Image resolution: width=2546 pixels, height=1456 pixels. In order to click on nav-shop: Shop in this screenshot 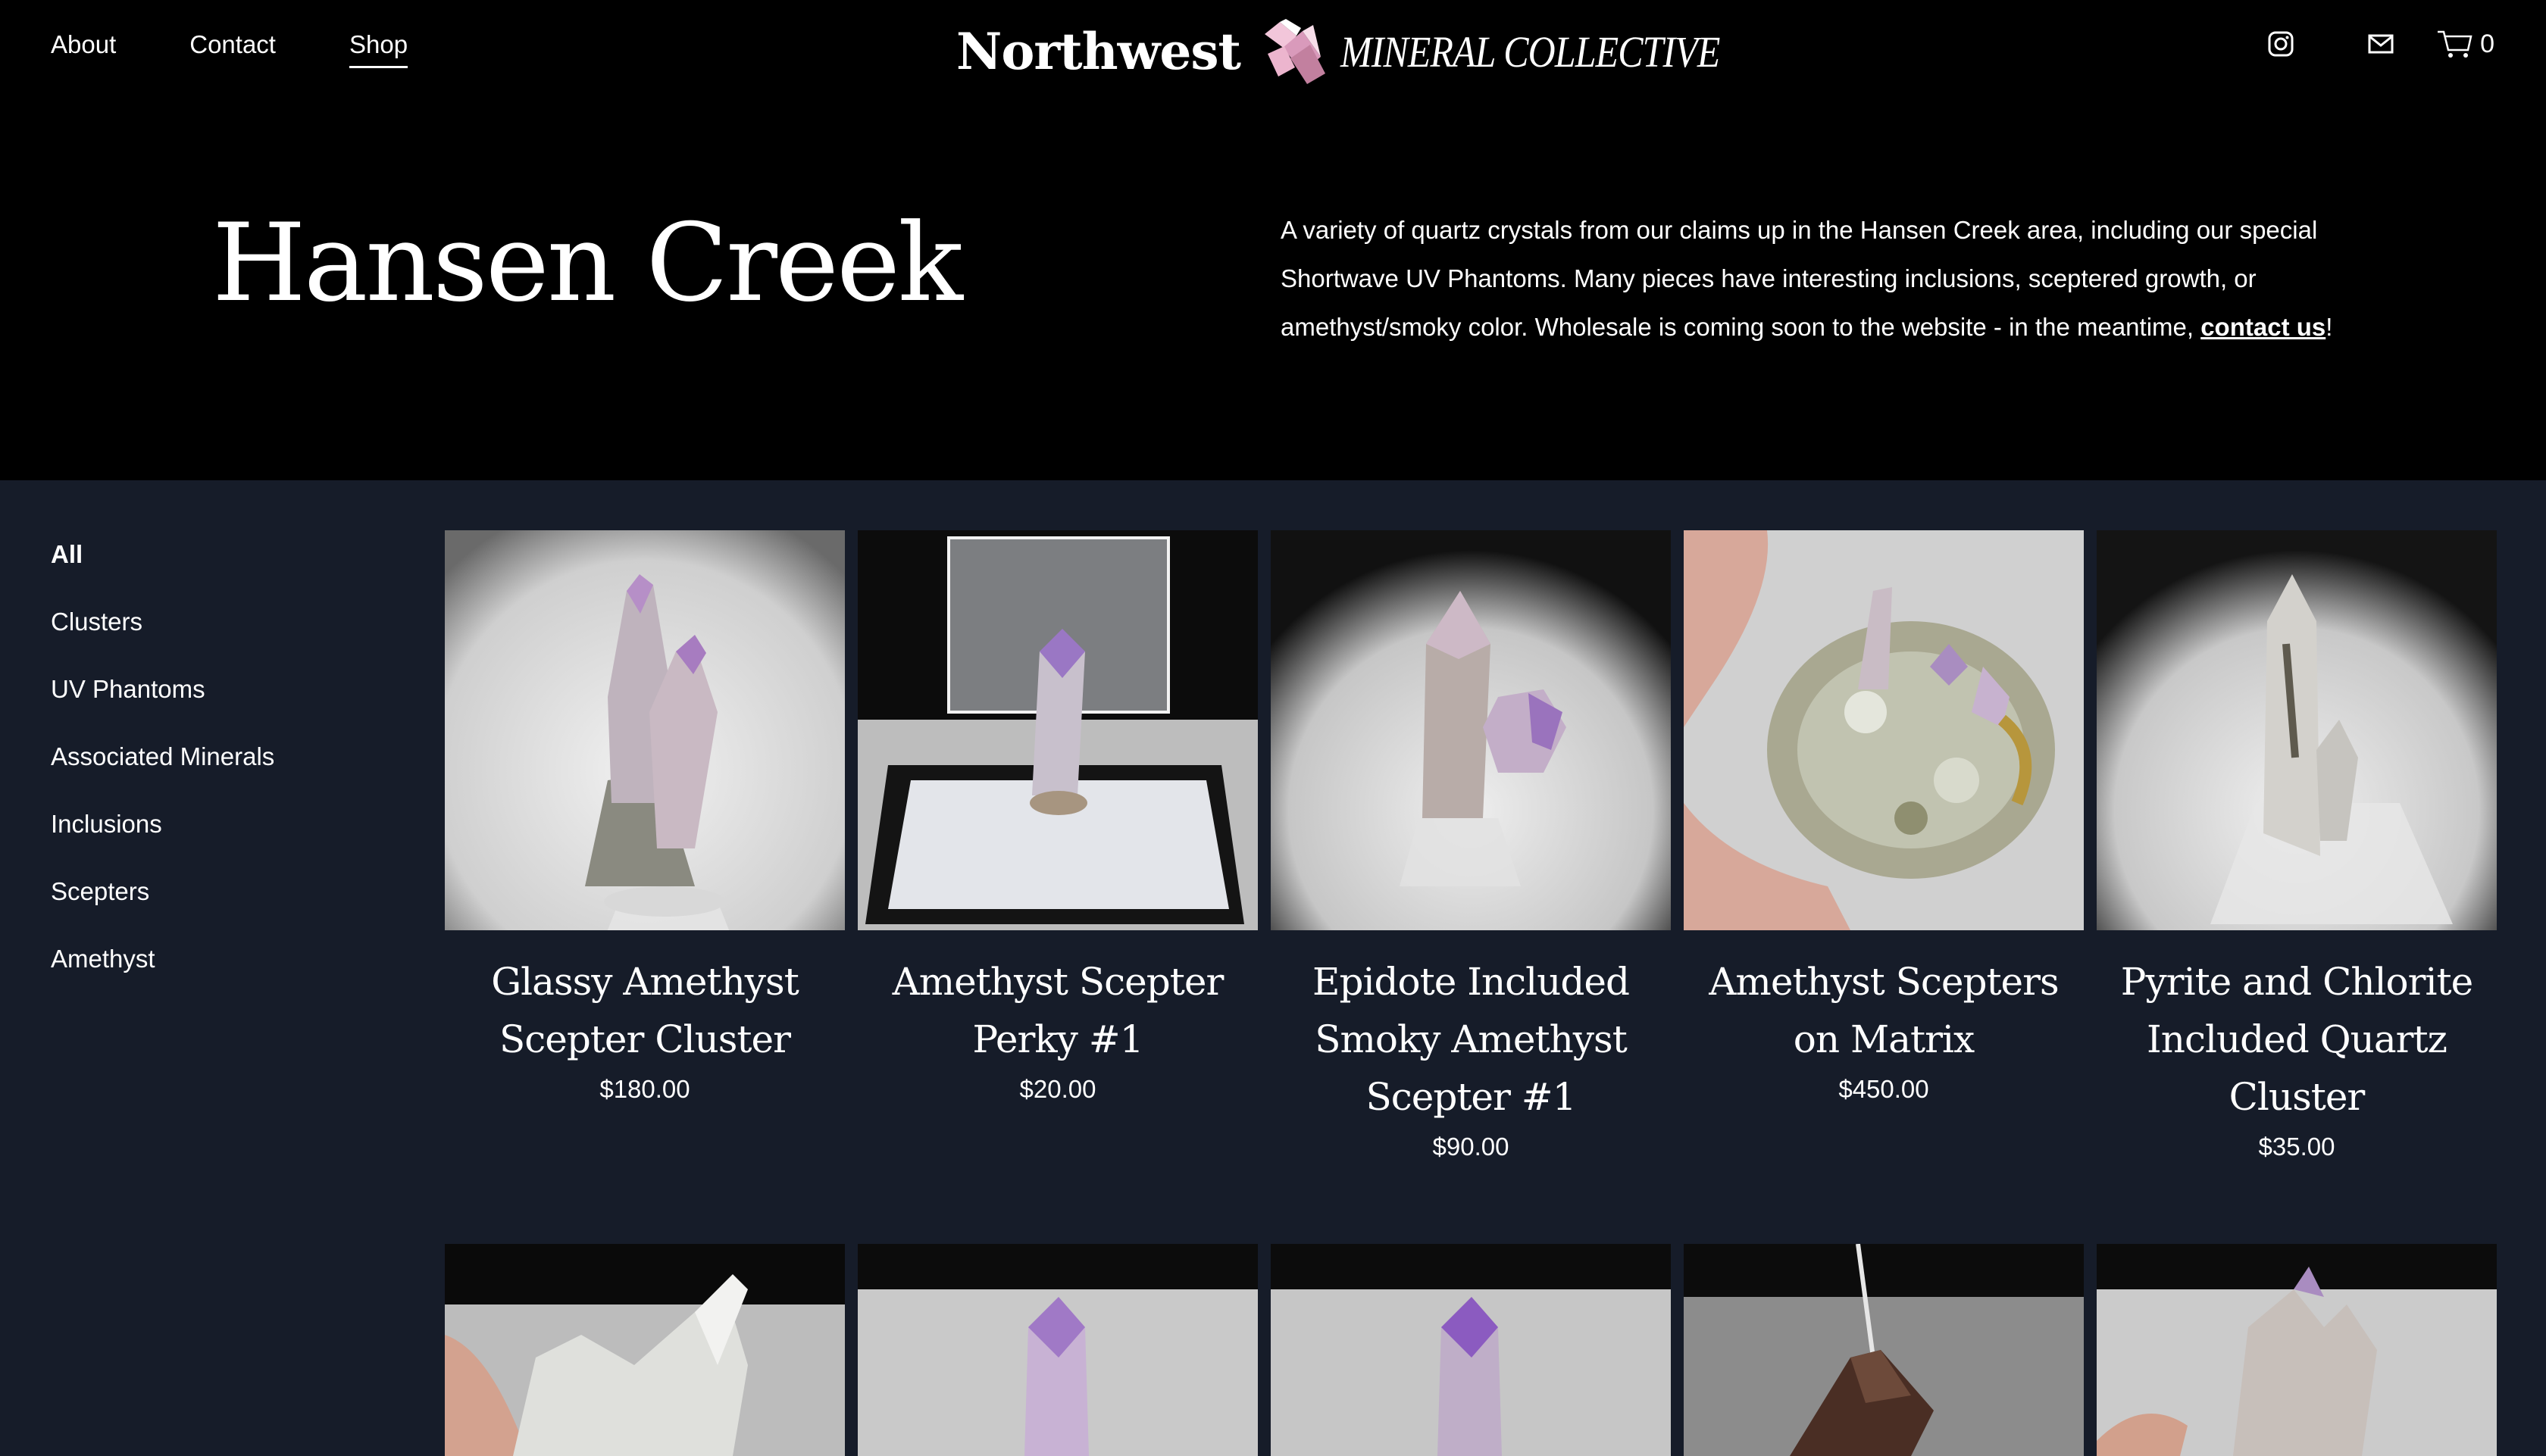, I will do `click(378, 49)`.